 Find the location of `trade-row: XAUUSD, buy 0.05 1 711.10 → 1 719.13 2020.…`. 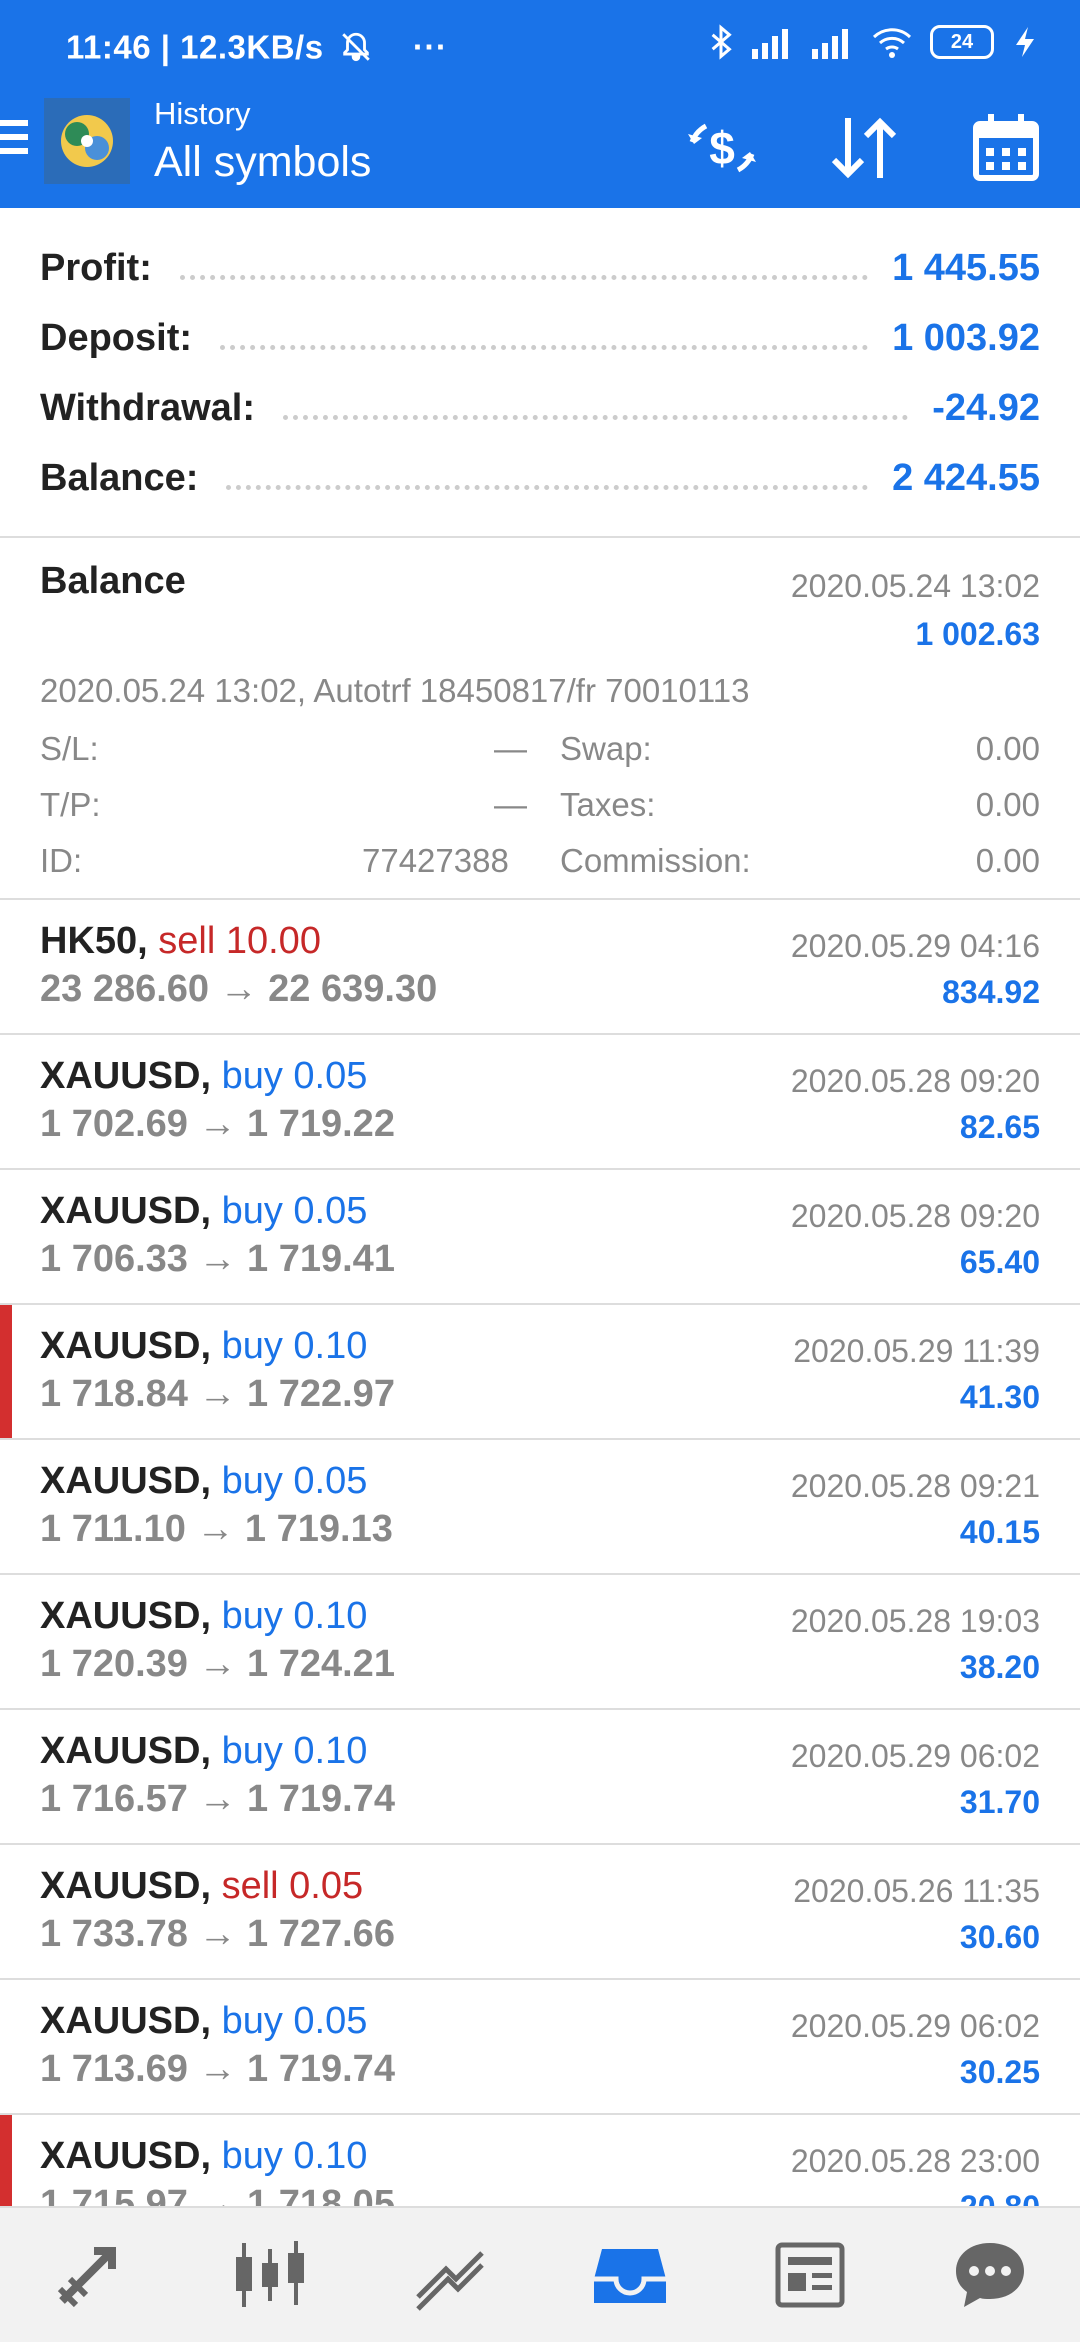

trade-row: XAUUSD, buy 0.05 1 711.10 → 1 719.13 2020.… is located at coordinates (540, 1507).